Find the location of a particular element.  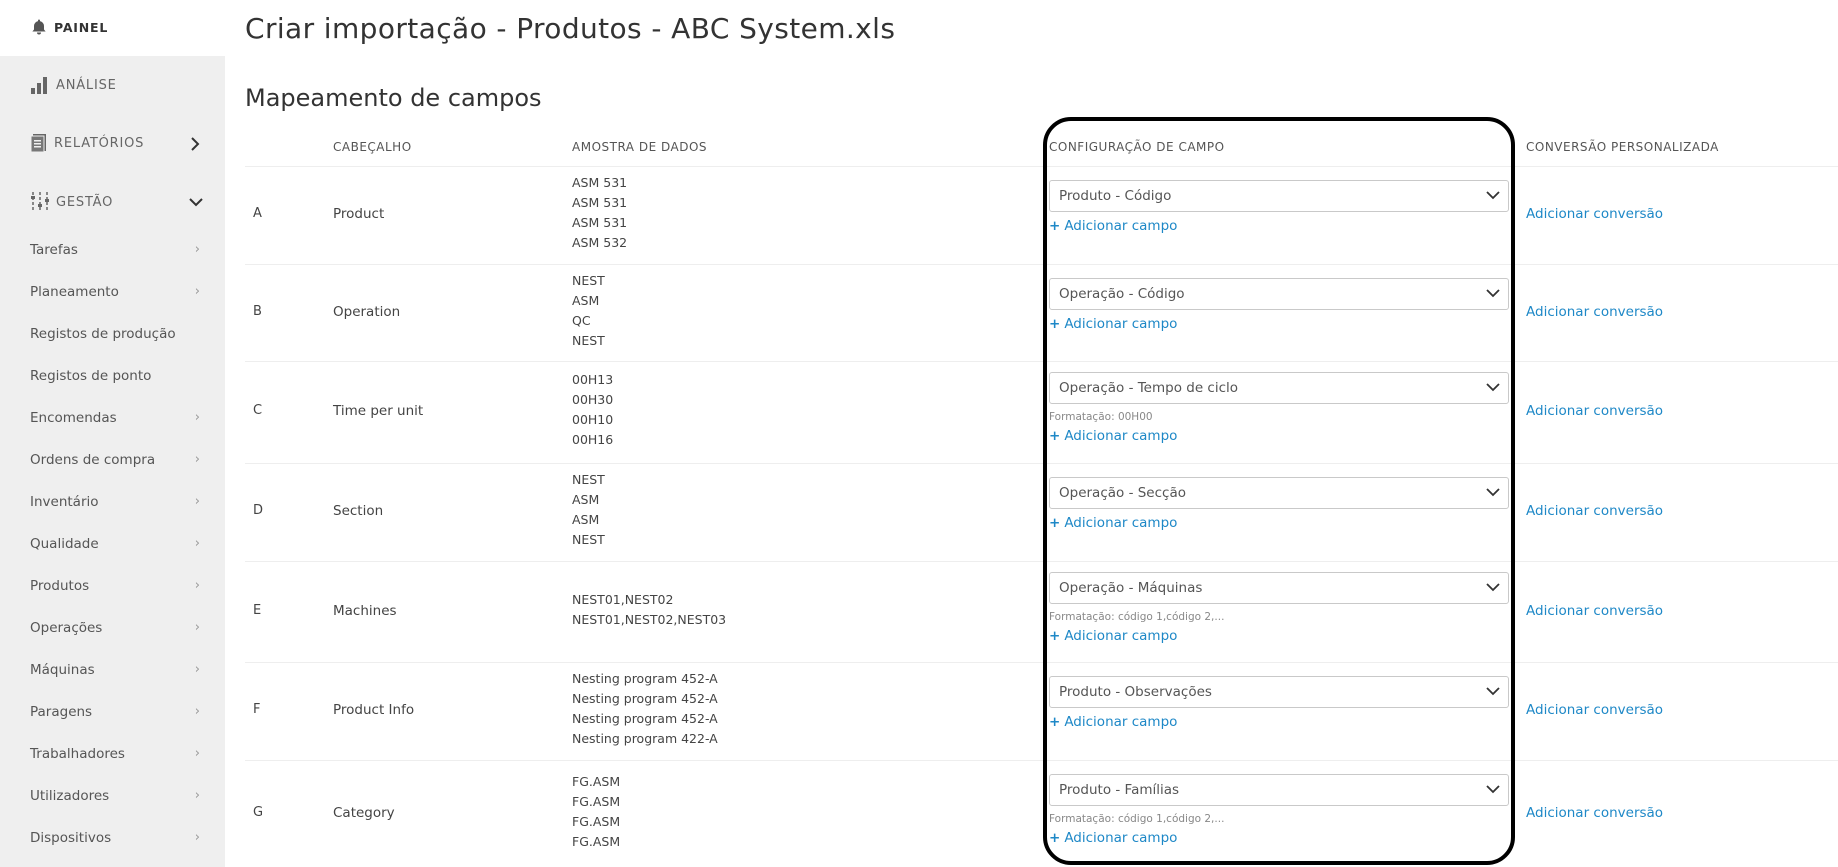

row-header: Category is located at coordinates (364, 812).